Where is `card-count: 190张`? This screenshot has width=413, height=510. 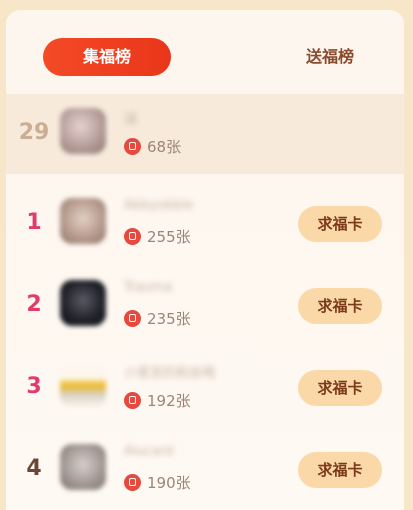 card-count: 190张 is located at coordinates (157, 482).